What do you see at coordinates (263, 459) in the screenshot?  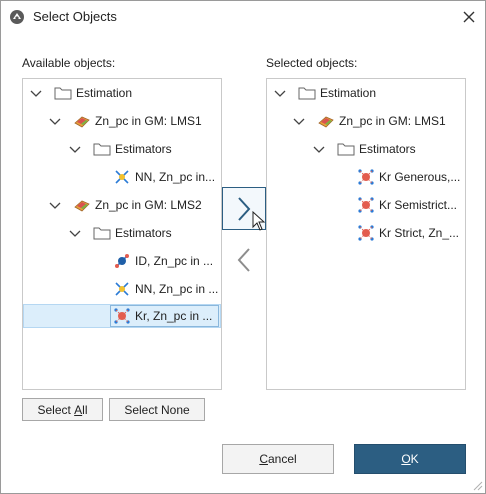 I see `cancel-mnemonic: C` at bounding box center [263, 459].